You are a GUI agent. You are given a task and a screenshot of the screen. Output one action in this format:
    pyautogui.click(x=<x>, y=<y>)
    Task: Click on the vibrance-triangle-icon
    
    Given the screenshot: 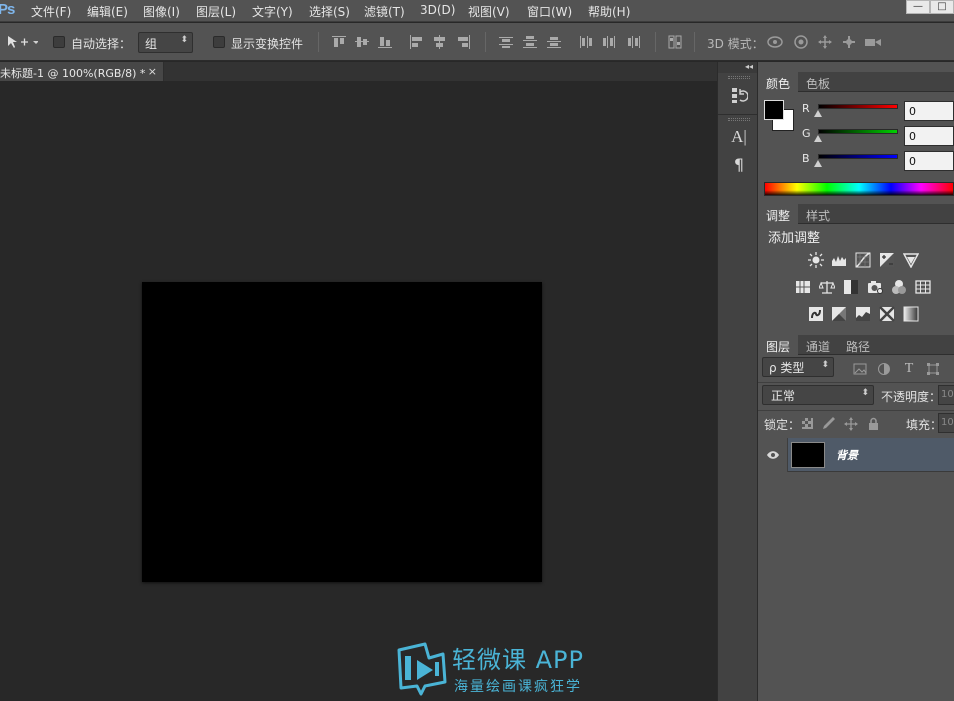 What is the action you would take?
    pyautogui.click(x=911, y=260)
    